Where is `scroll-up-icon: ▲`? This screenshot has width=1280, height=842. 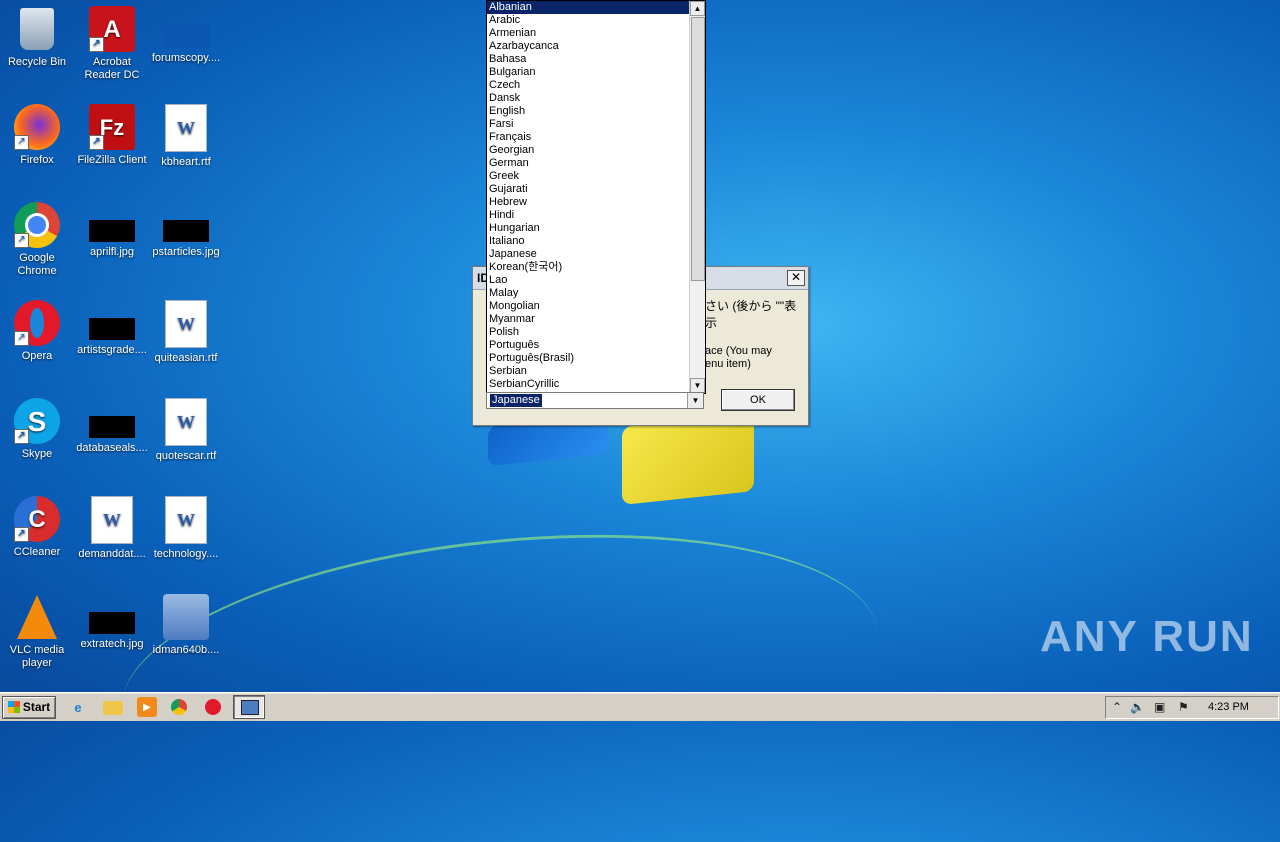
scroll-up-icon: ▲ is located at coordinates (697, 8).